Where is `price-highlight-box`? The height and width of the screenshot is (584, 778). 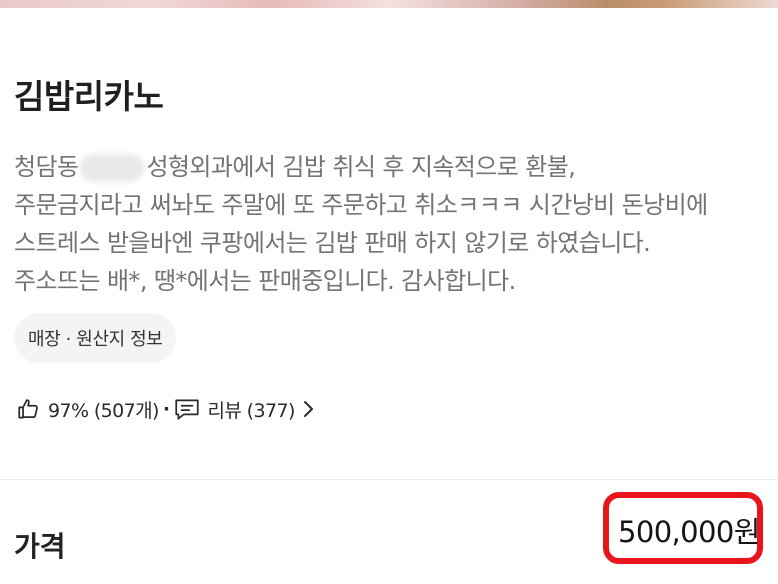 price-highlight-box is located at coordinates (683, 528).